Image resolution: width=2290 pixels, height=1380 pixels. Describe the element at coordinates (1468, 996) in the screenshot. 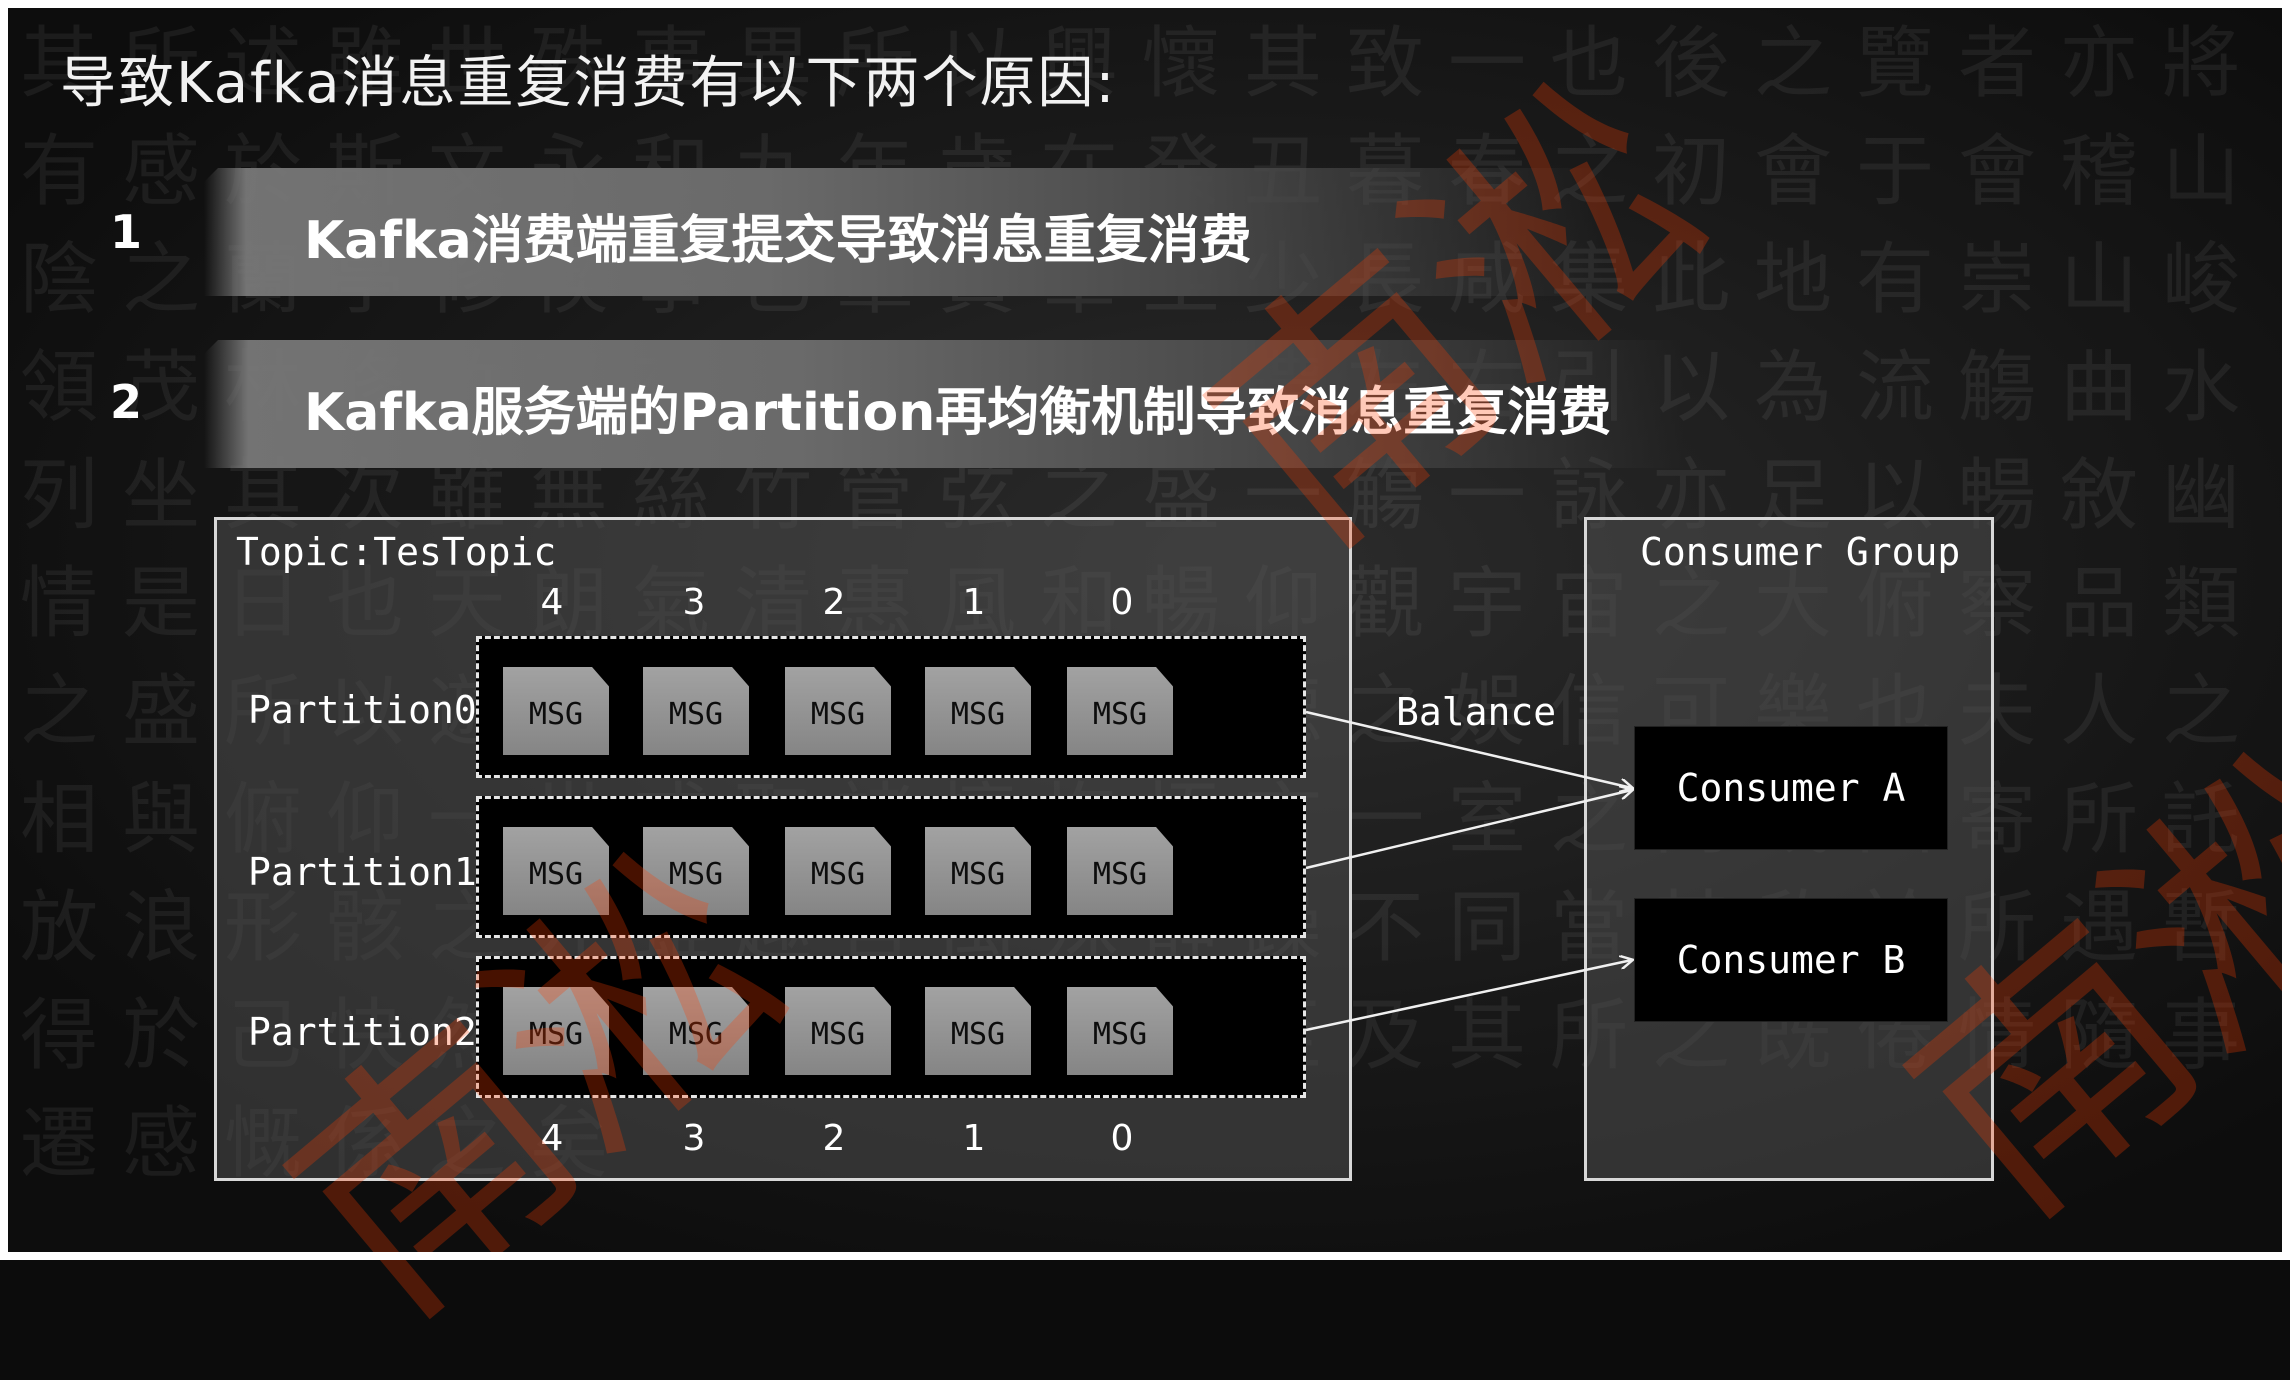

I see `arrow-partition2-to-consumer-b` at that location.